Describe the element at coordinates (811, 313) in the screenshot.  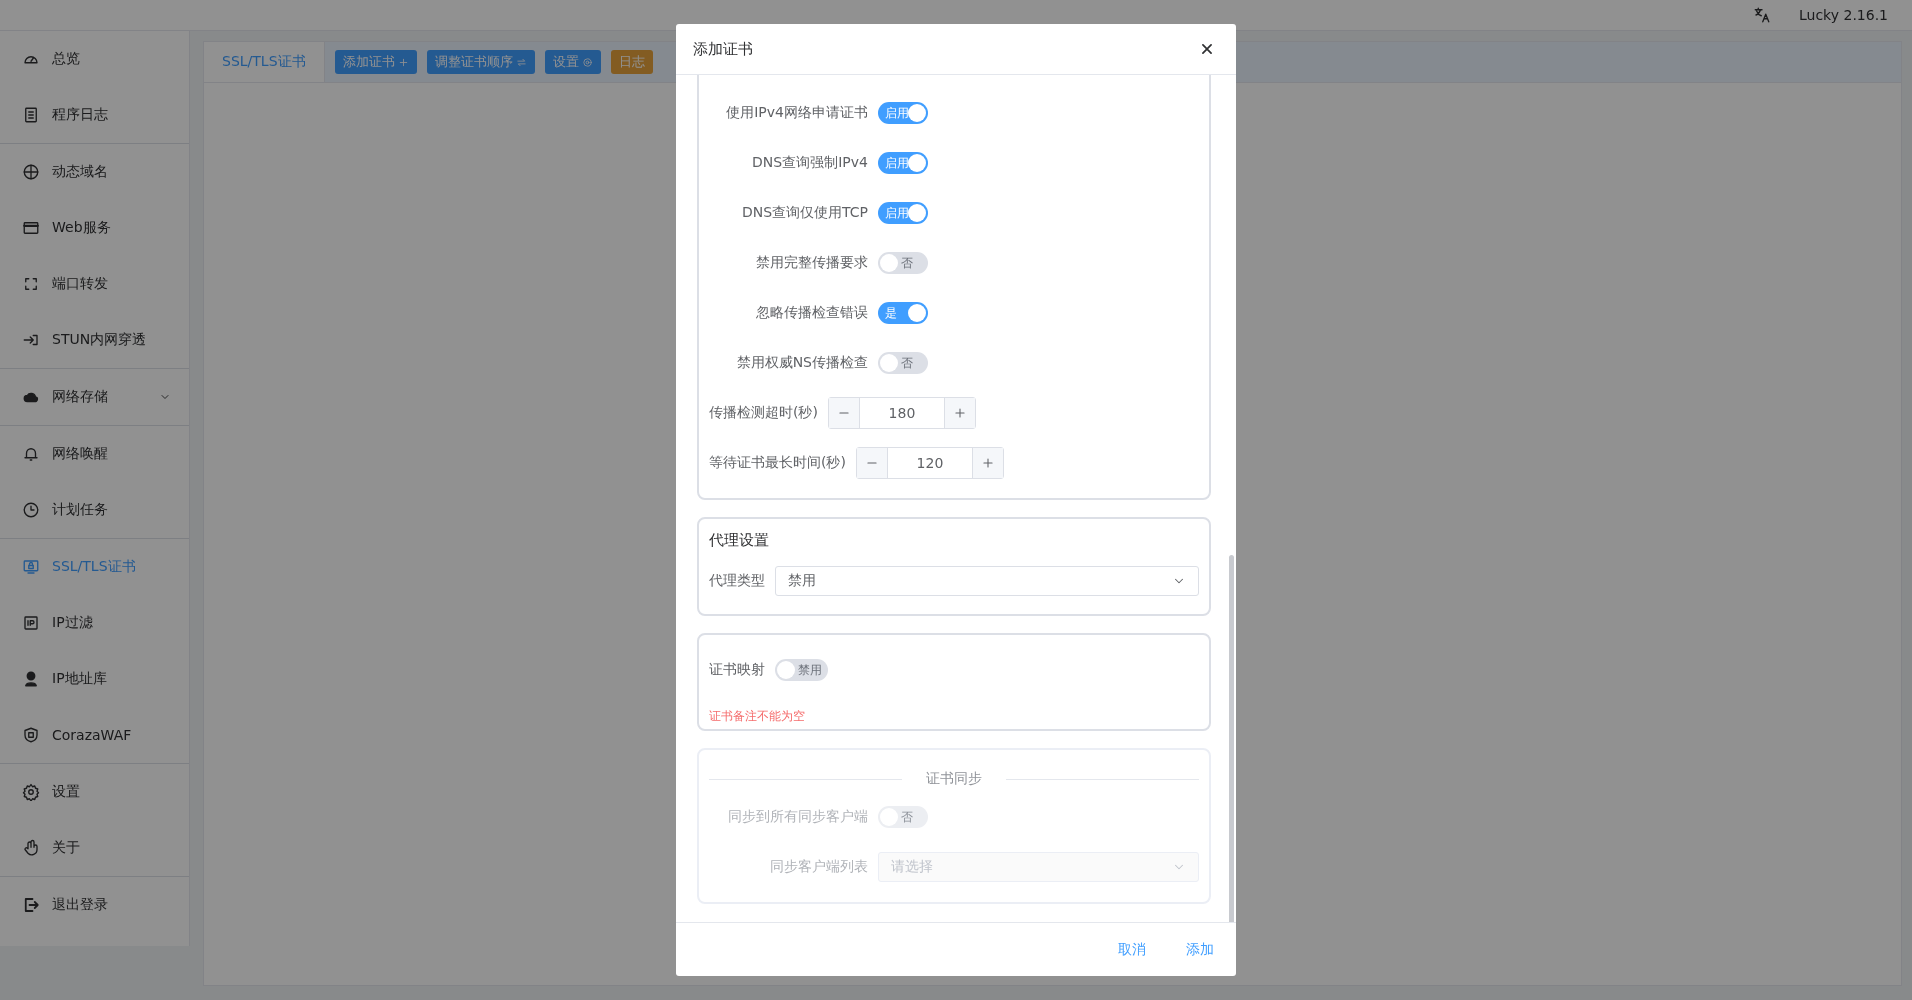
I see `field-label: 忽略传播检查错误` at that location.